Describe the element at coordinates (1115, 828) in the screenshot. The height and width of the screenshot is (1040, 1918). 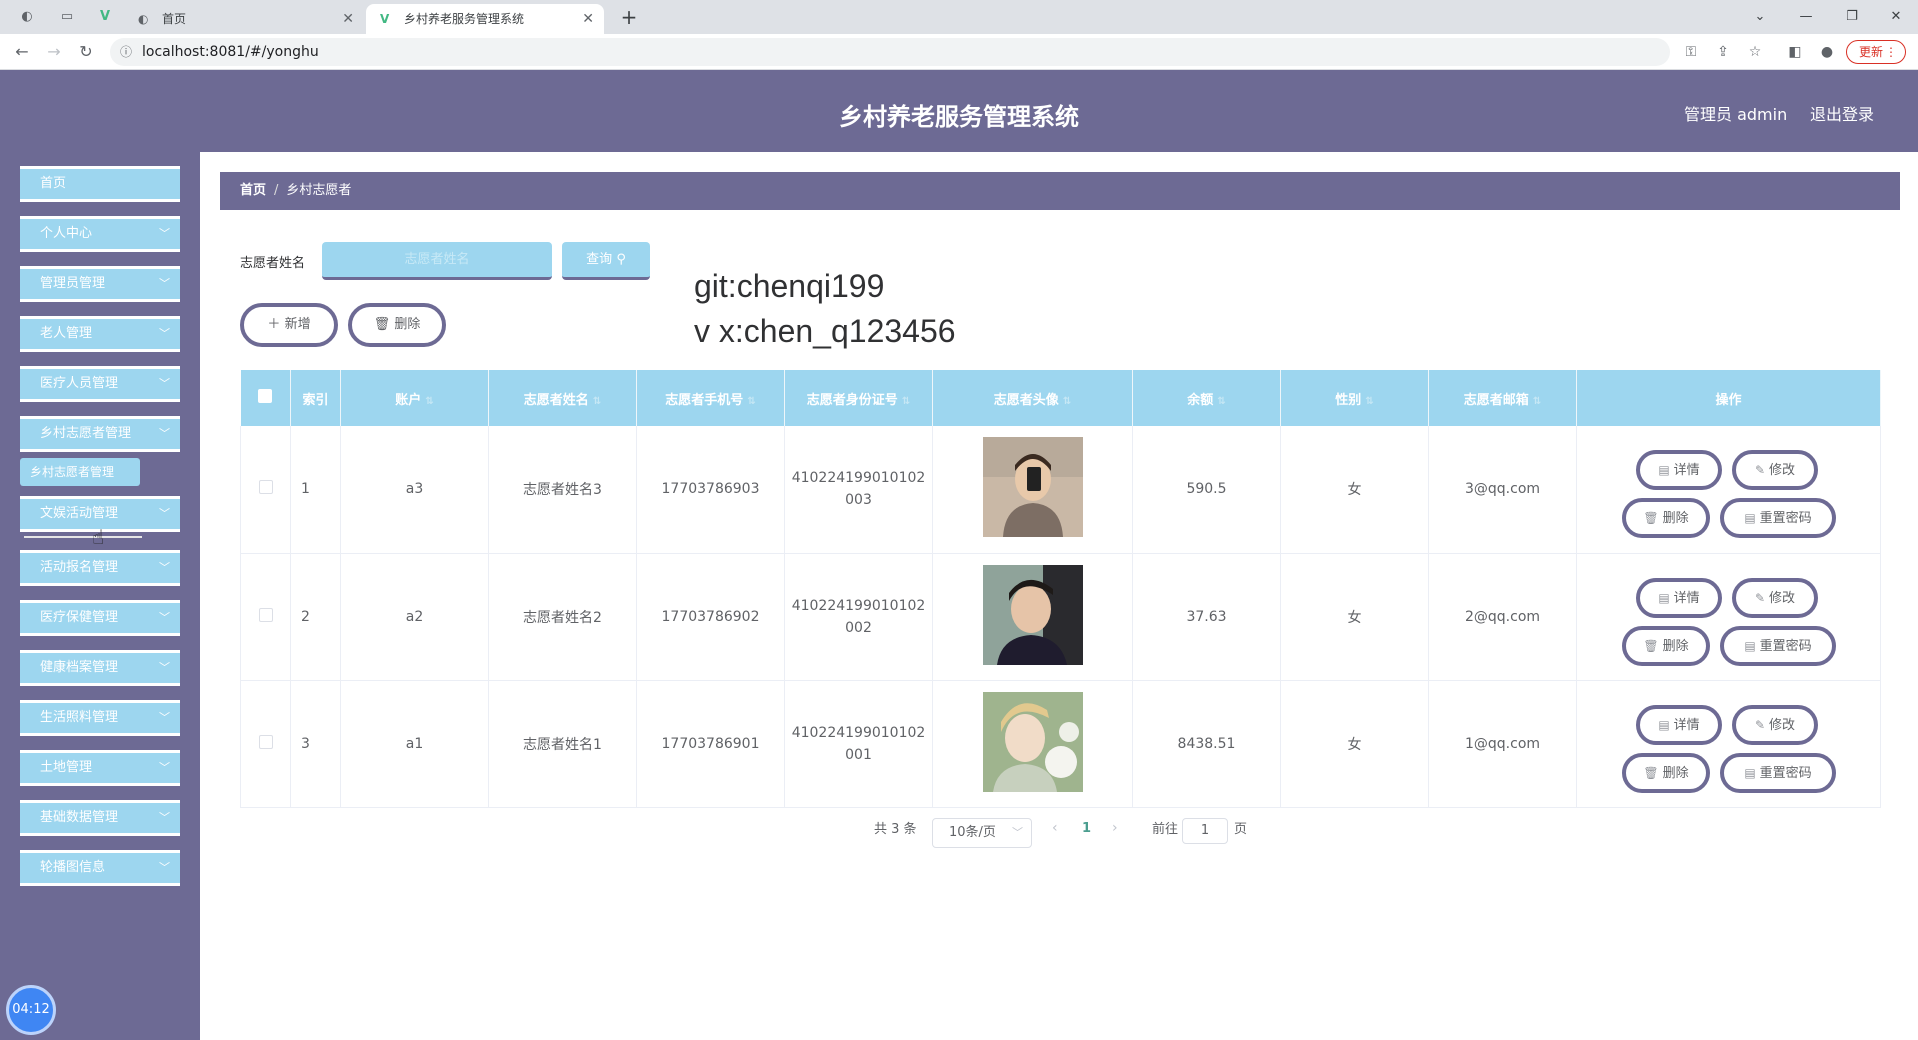
I see `next-page-icon: ›` at that location.